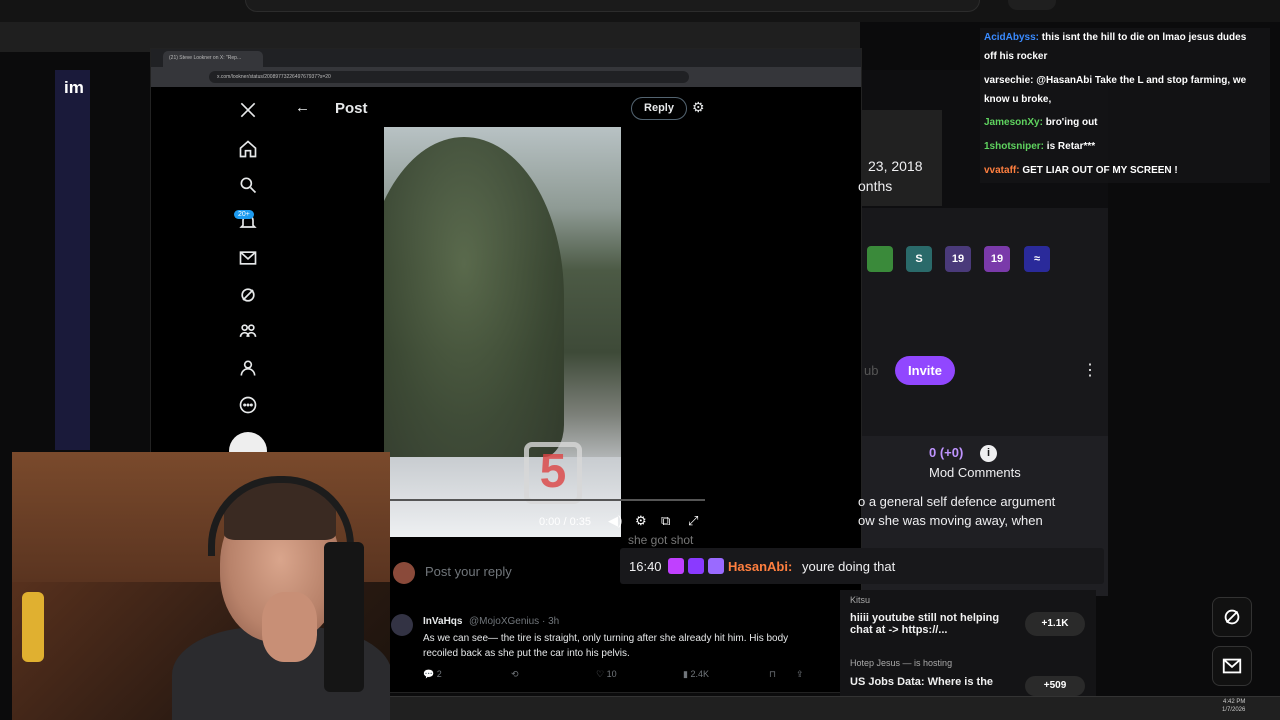 This screenshot has width=1280, height=720. I want to click on chat-username: 1shotsniper:, so click(1014, 146).